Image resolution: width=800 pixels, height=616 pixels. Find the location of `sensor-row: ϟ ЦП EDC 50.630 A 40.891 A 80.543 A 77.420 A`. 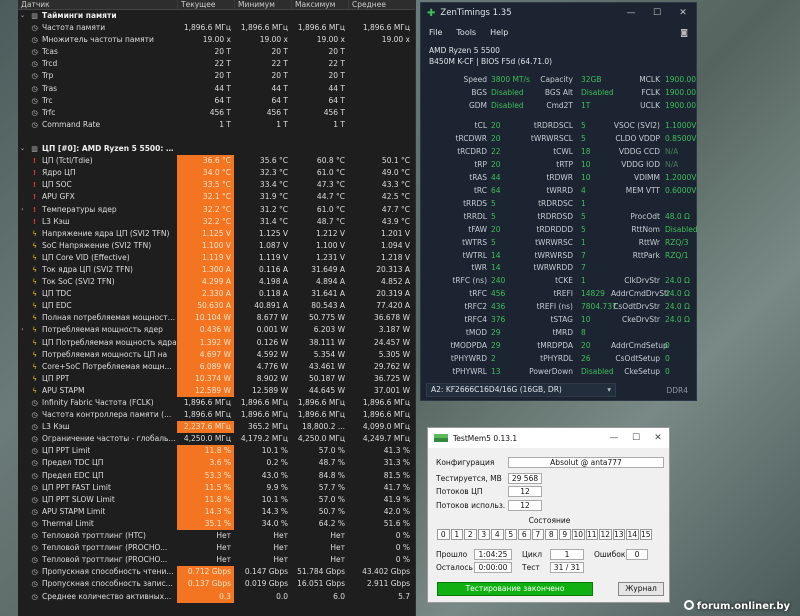

sensor-row: ϟ ЦП EDC 50.630 A 40.891 A 80.543 A 77.420 A is located at coordinates (216, 306).